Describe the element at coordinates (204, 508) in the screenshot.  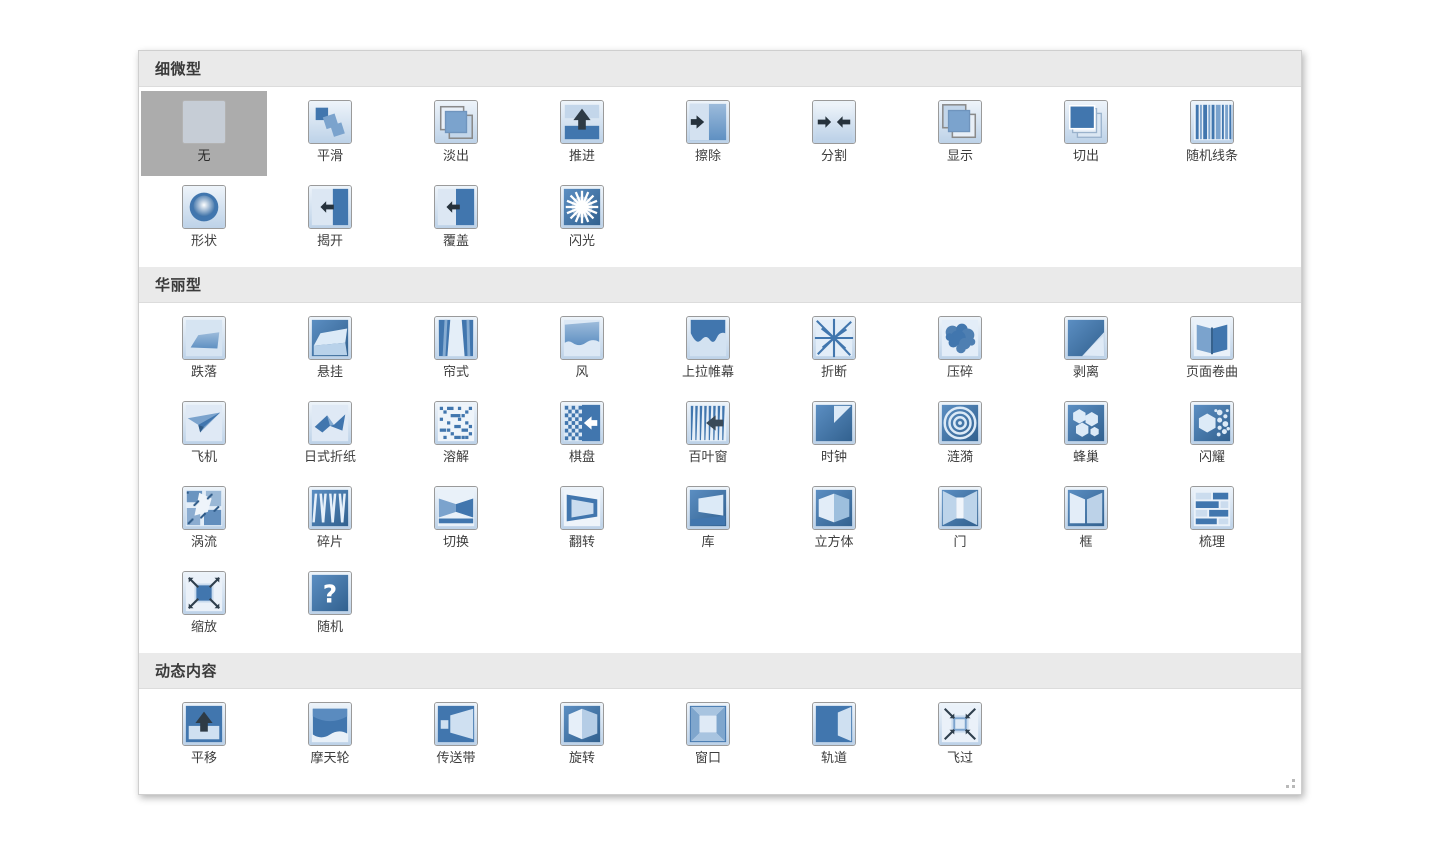
I see `vortex-icon` at that location.